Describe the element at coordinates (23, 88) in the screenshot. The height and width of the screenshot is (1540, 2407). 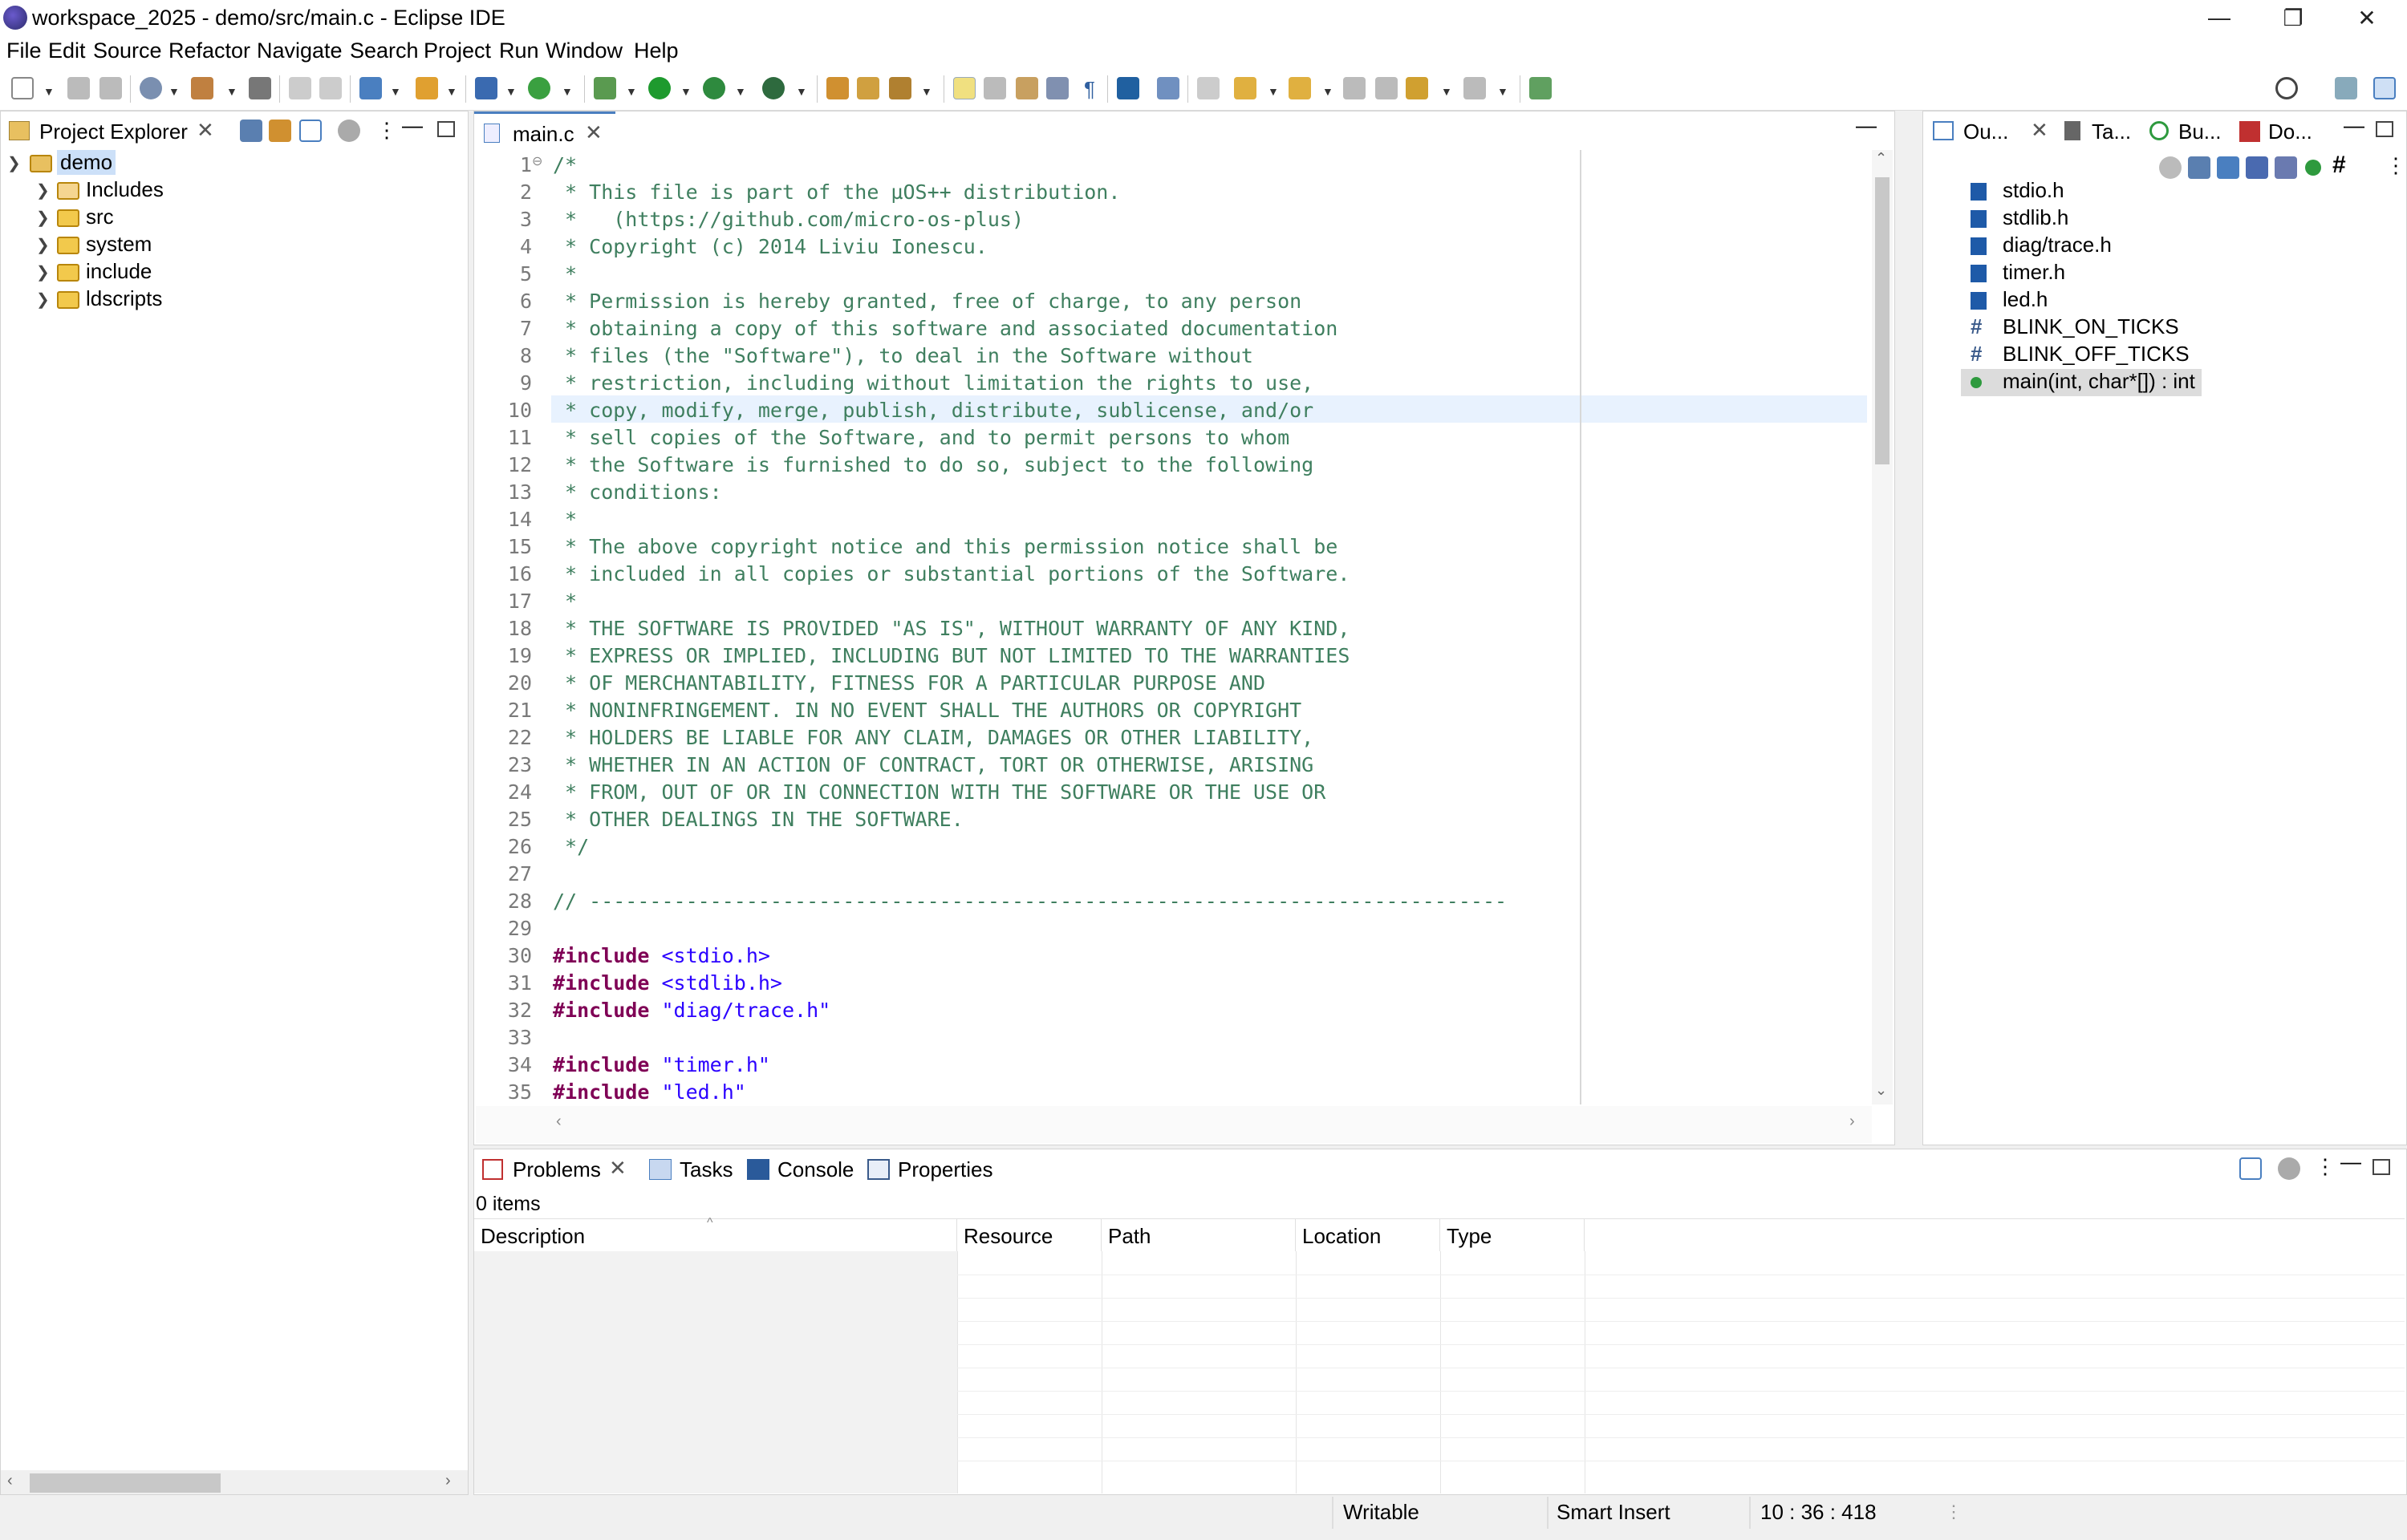
I see `new-icon` at that location.